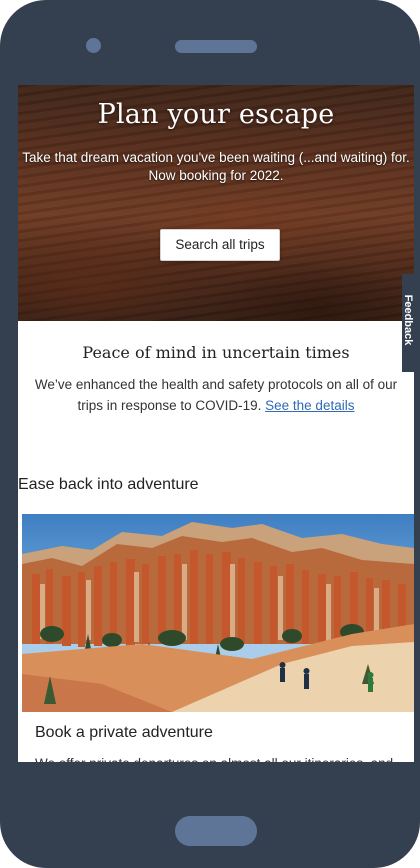 The width and height of the screenshot is (420, 868). What do you see at coordinates (309, 405) in the screenshot?
I see `see-details-link: See the details` at bounding box center [309, 405].